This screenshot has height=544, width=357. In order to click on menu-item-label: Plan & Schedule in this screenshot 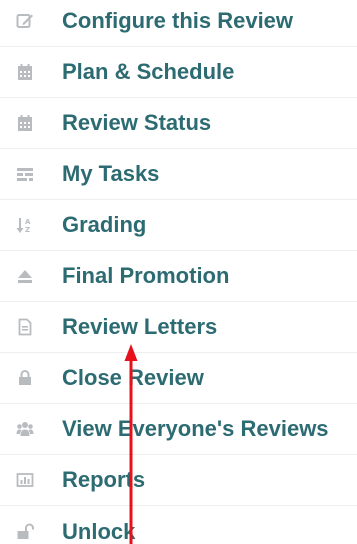, I will do `click(148, 71)`.